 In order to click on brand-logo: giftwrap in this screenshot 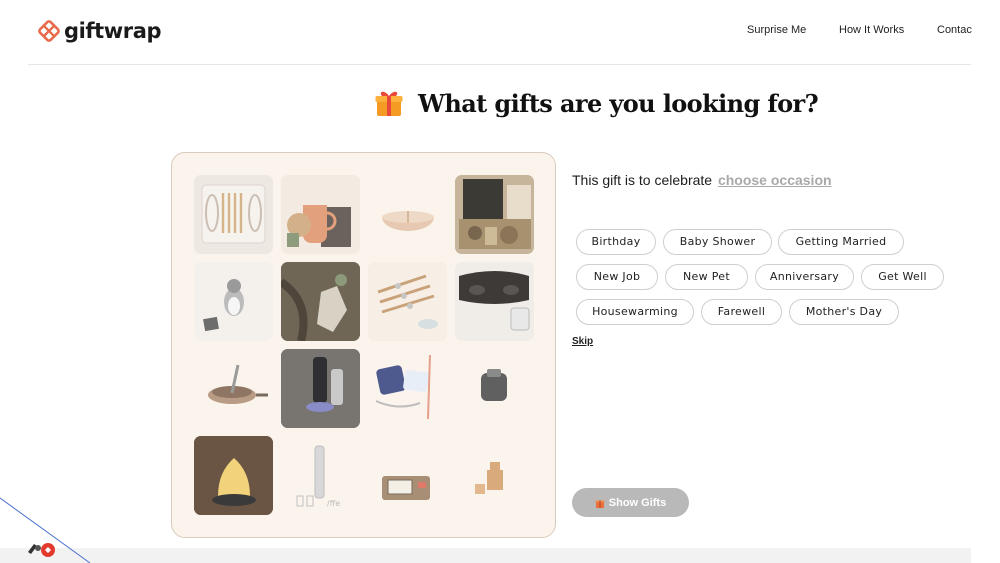, I will do `click(100, 31)`.